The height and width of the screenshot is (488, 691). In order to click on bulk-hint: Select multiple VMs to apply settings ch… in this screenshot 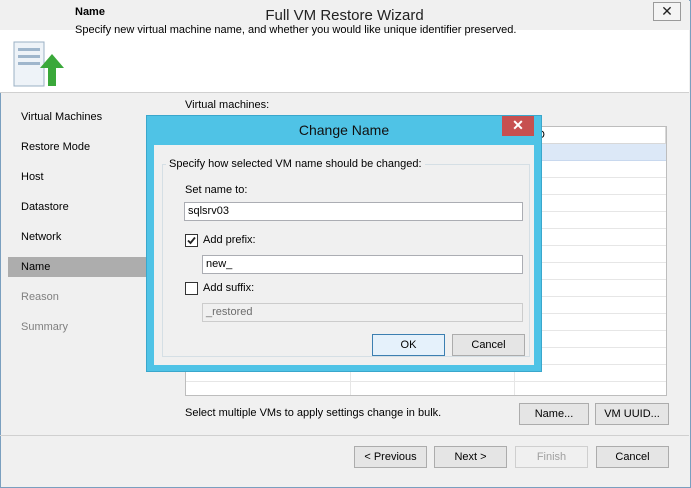, I will do `click(313, 413)`.